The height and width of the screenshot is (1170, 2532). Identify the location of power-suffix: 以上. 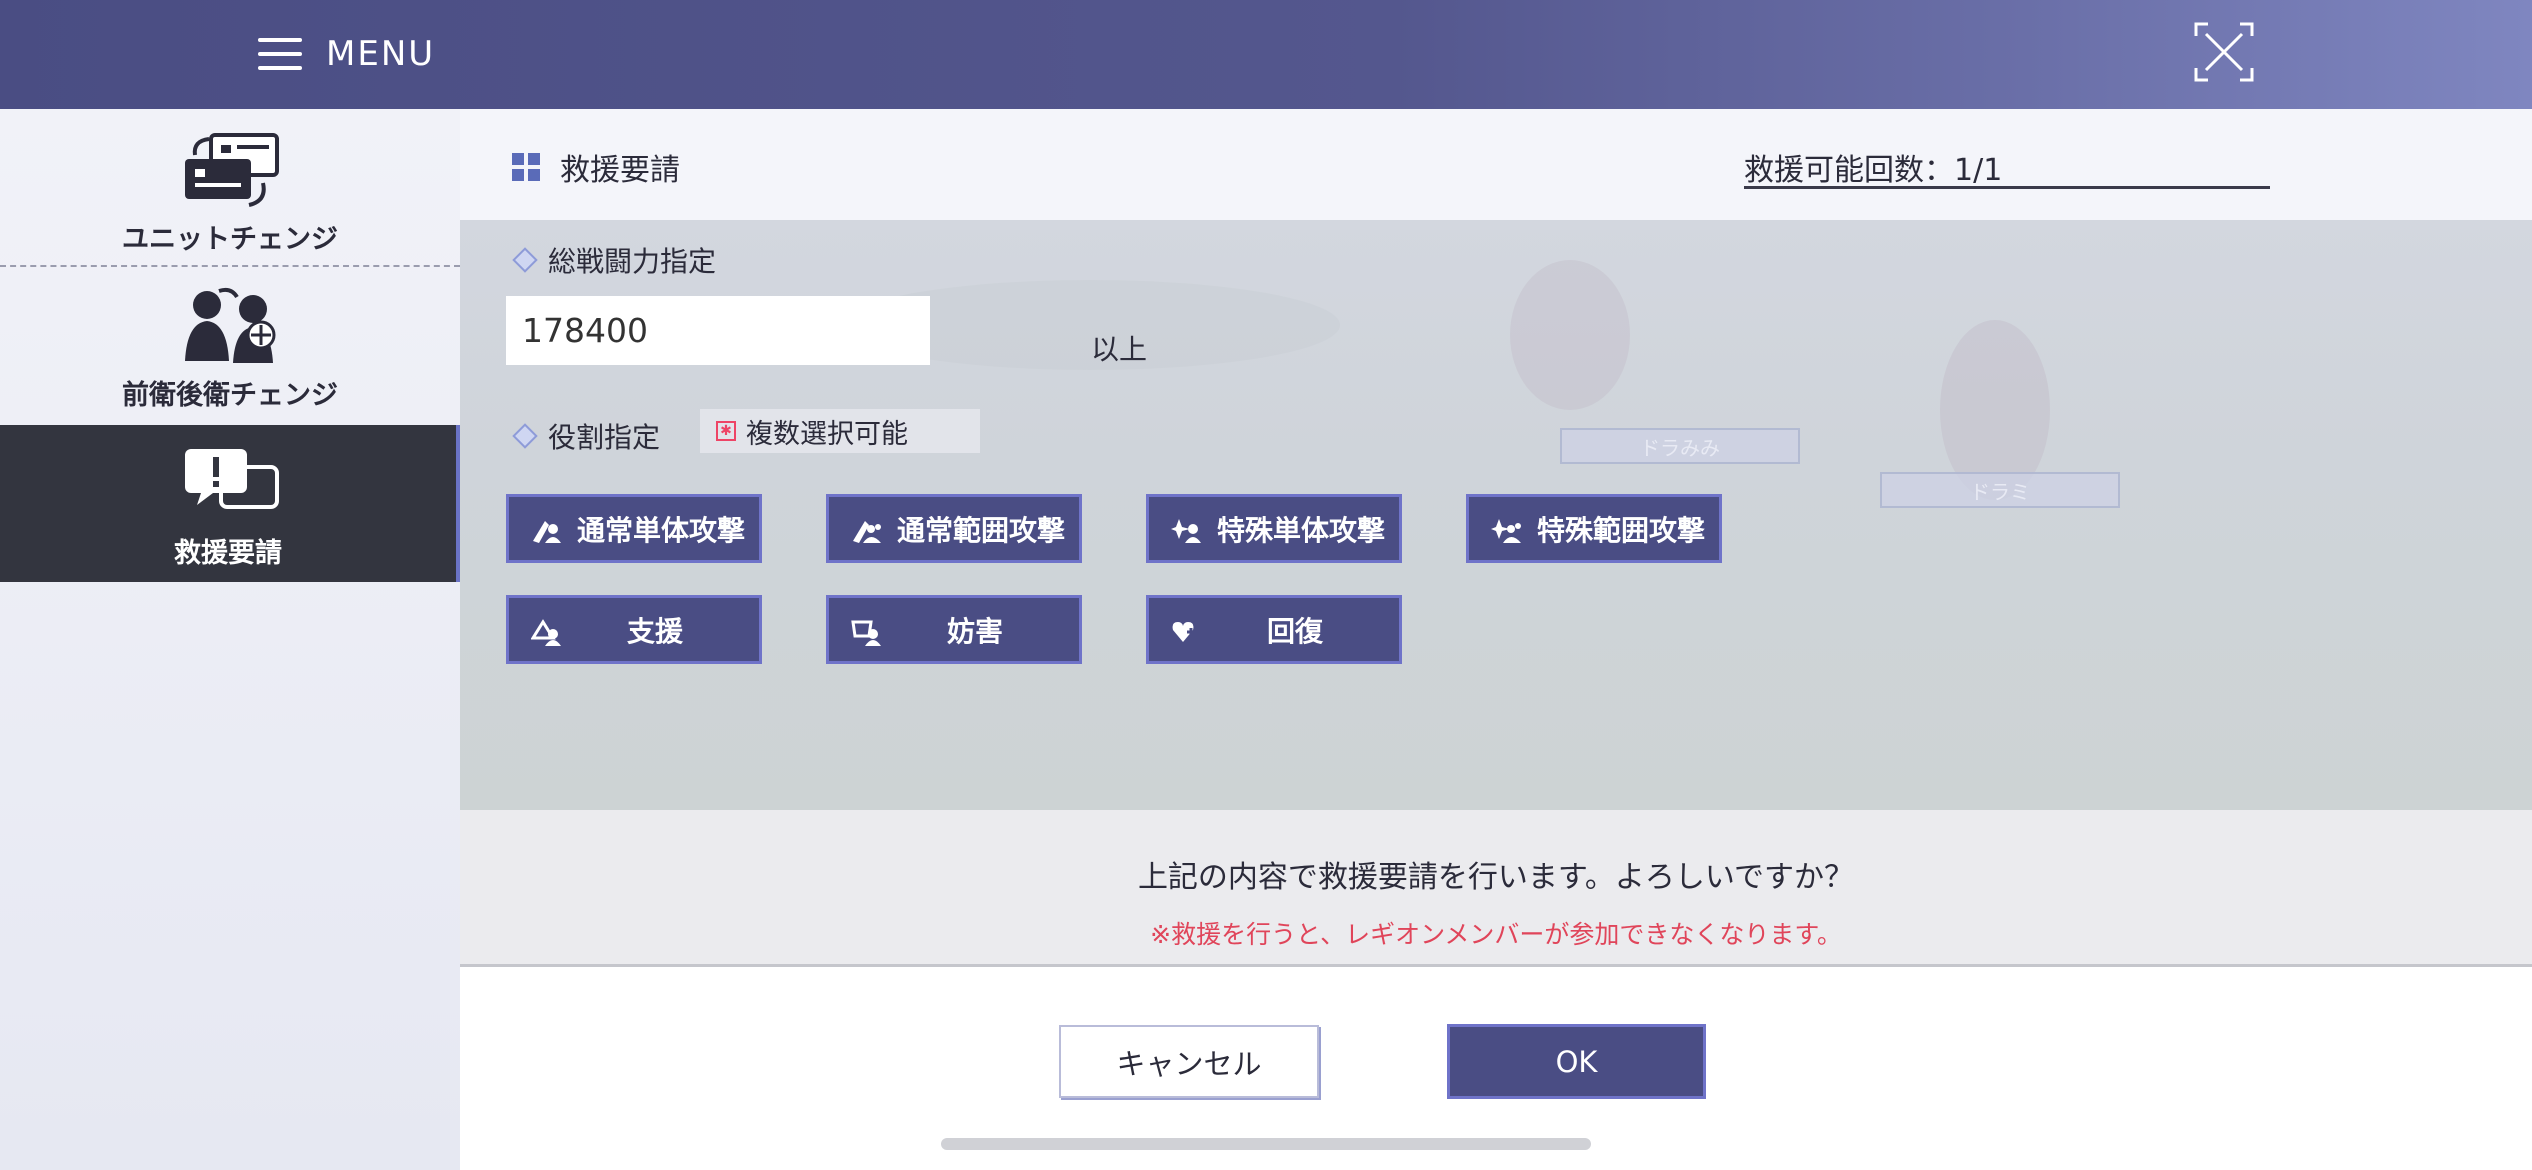
(1119, 349).